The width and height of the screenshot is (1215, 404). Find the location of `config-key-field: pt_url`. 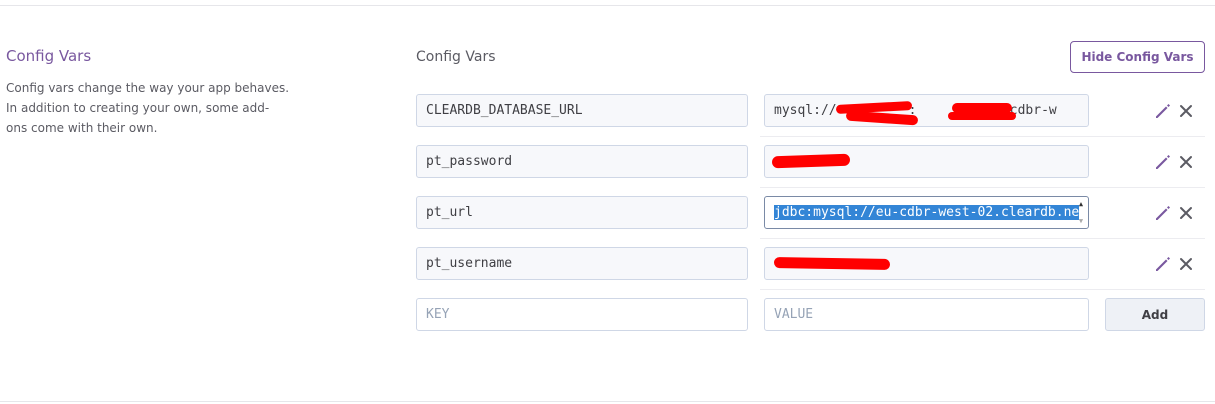

config-key-field: pt_url is located at coordinates (582, 212).